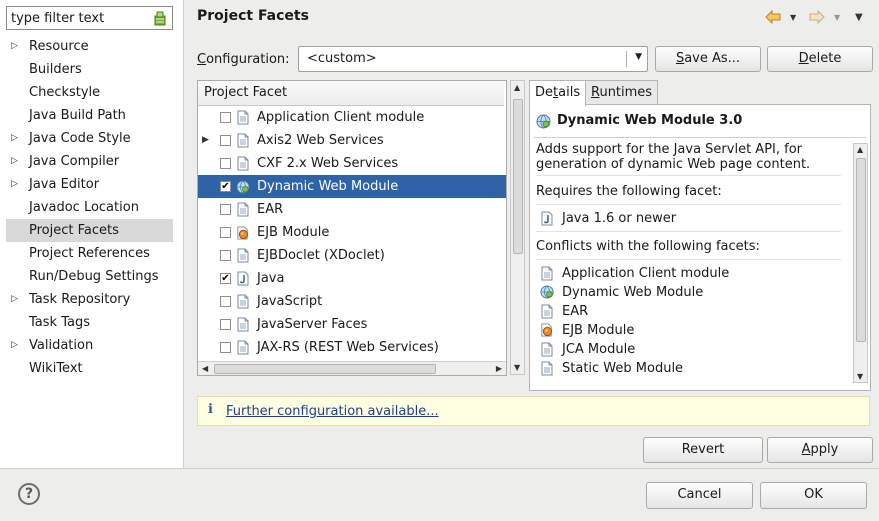  I want to click on tab-runtimes: Runtimes, so click(622, 92).